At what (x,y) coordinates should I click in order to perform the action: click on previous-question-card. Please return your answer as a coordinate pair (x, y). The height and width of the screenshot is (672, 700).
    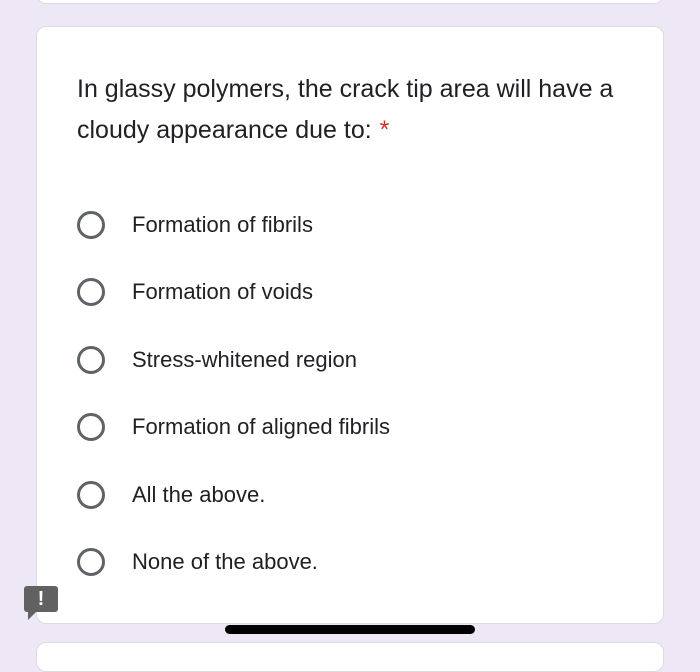
    Looking at the image, I should click on (350, 2).